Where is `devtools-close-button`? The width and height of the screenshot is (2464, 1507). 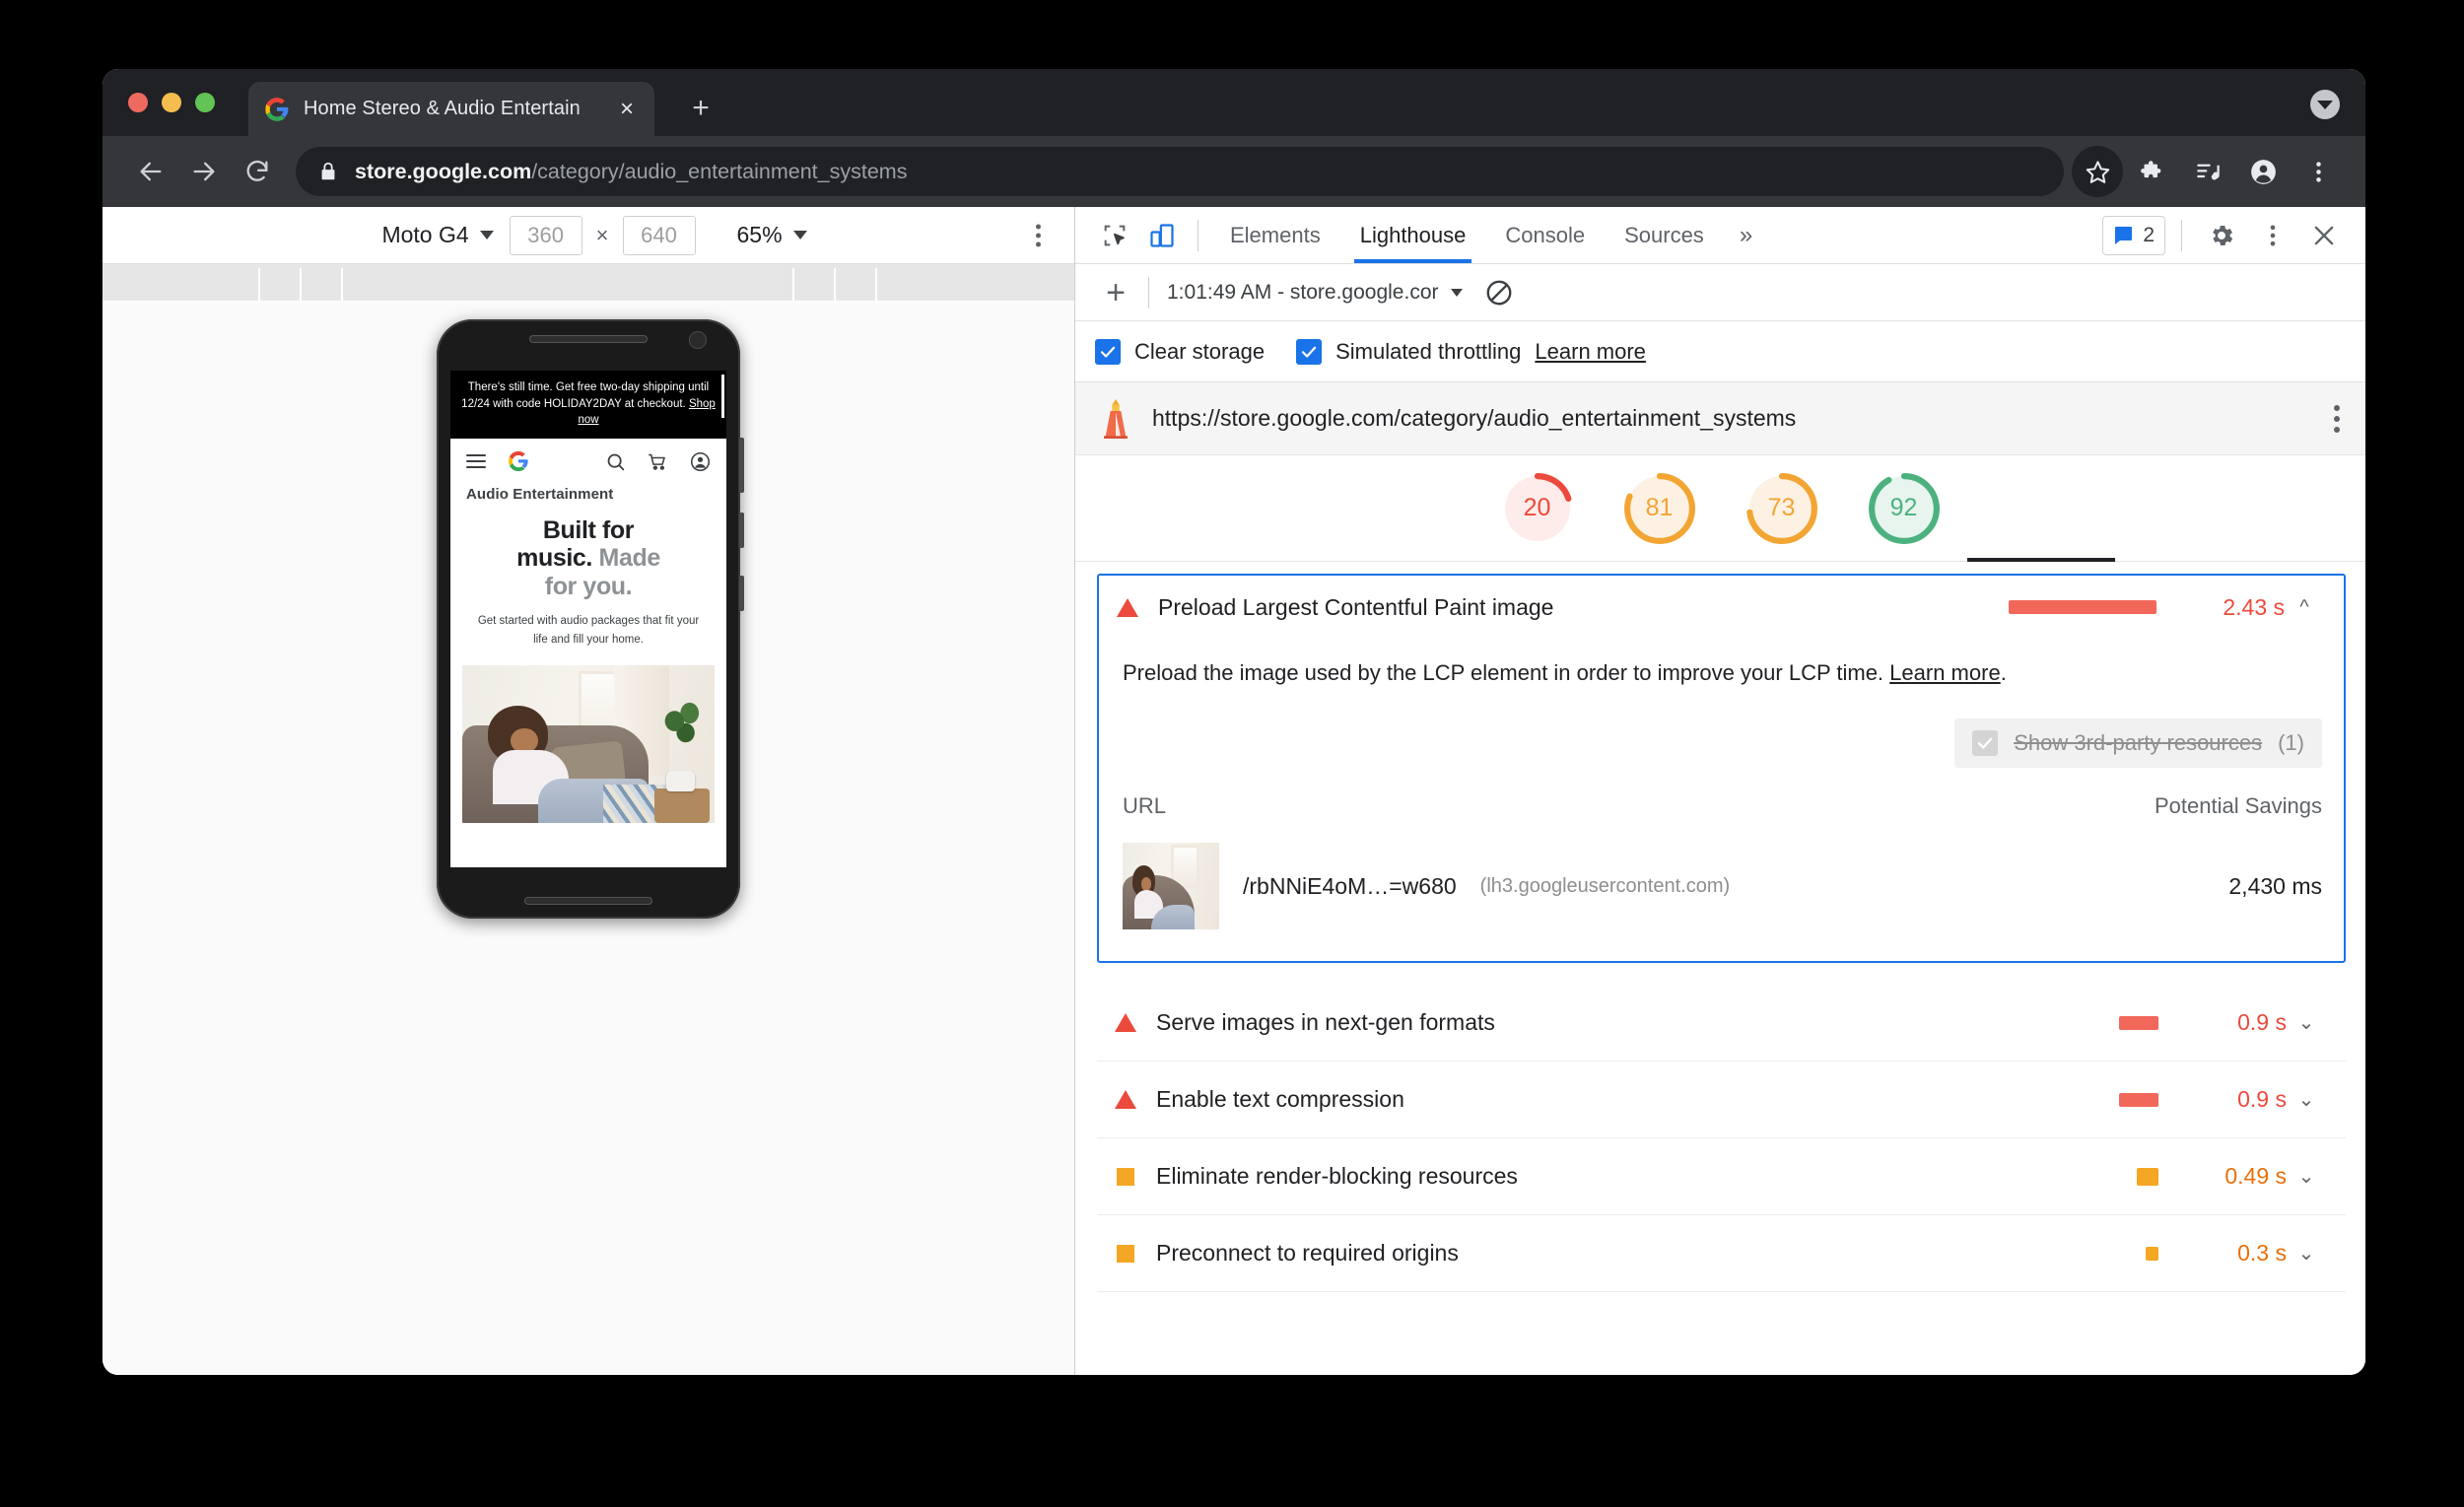
devtools-close-button is located at coordinates (2324, 235).